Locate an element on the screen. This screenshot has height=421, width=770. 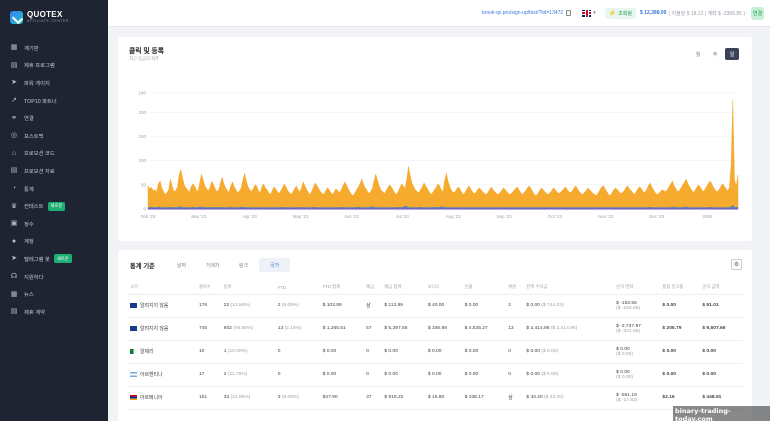
sidebar-item-11: ● 계정 is located at coordinates (54, 242).